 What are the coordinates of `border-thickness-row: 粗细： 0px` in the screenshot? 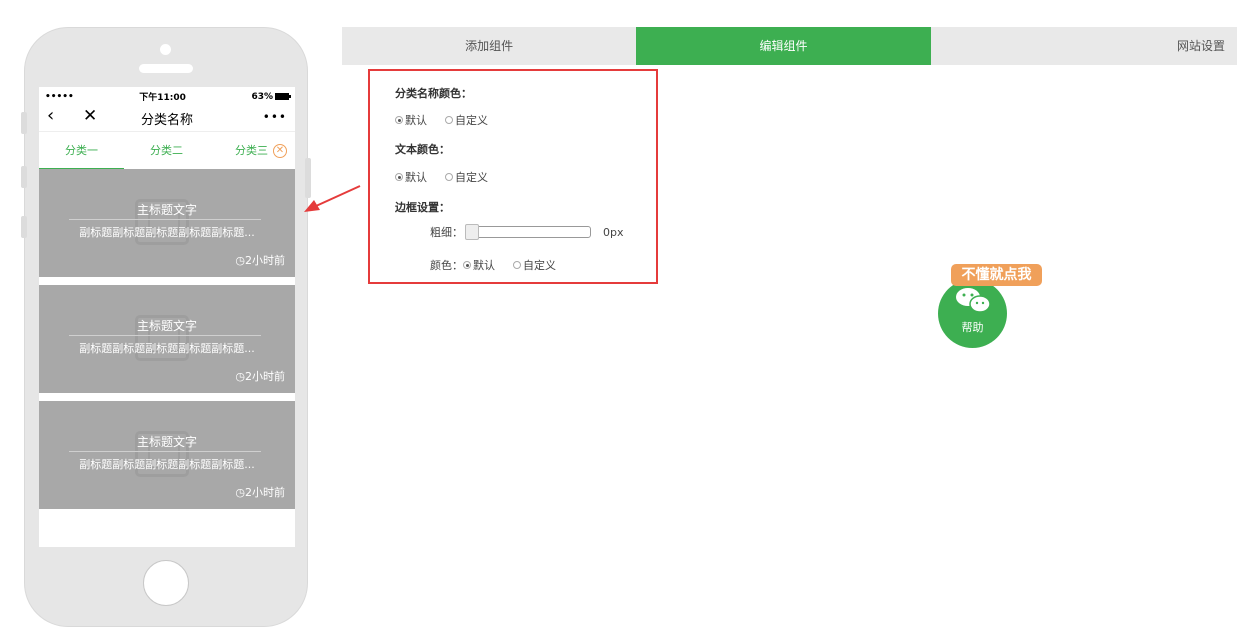 It's located at (527, 232).